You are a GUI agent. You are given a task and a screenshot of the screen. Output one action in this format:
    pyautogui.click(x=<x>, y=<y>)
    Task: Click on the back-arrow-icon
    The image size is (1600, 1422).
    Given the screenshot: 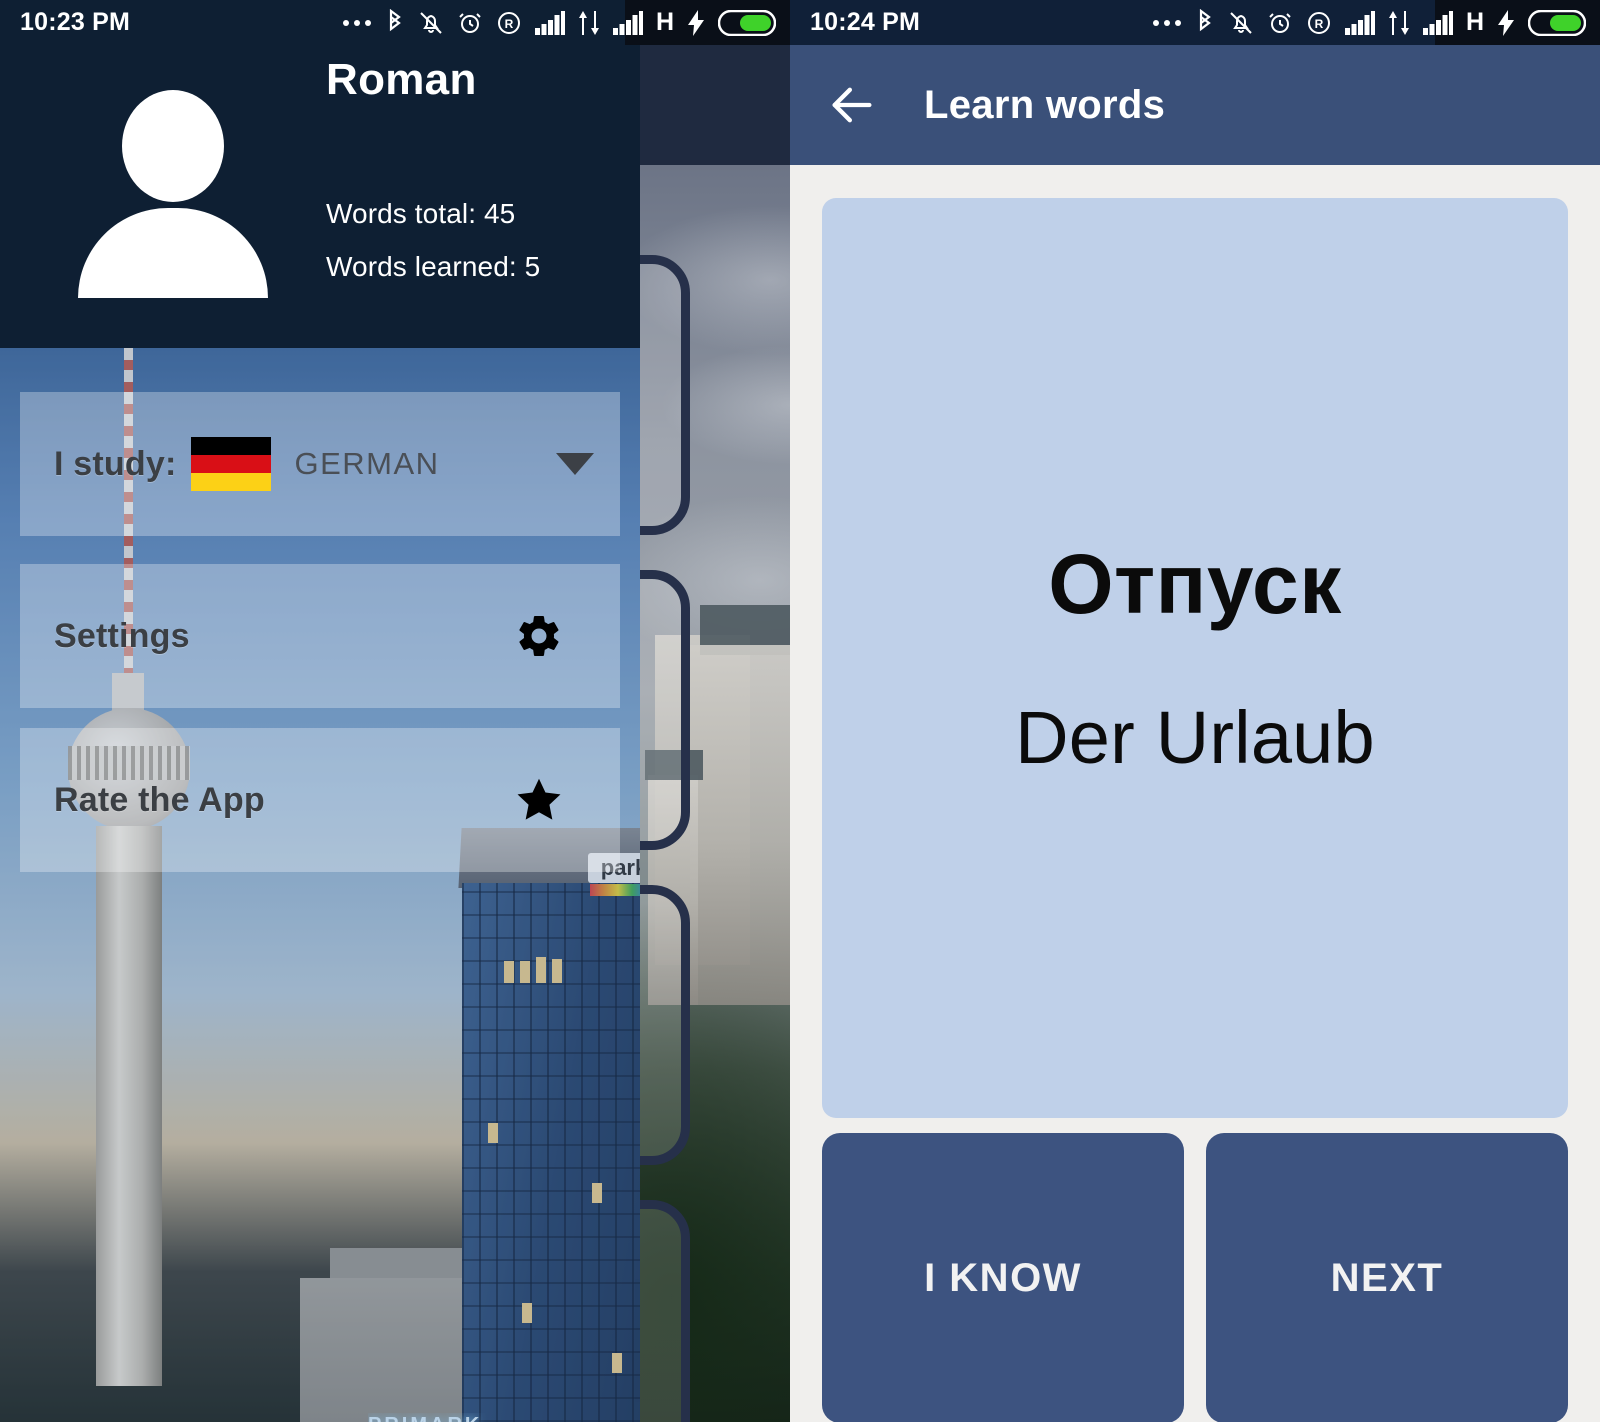 What is the action you would take?
    pyautogui.click(x=852, y=105)
    